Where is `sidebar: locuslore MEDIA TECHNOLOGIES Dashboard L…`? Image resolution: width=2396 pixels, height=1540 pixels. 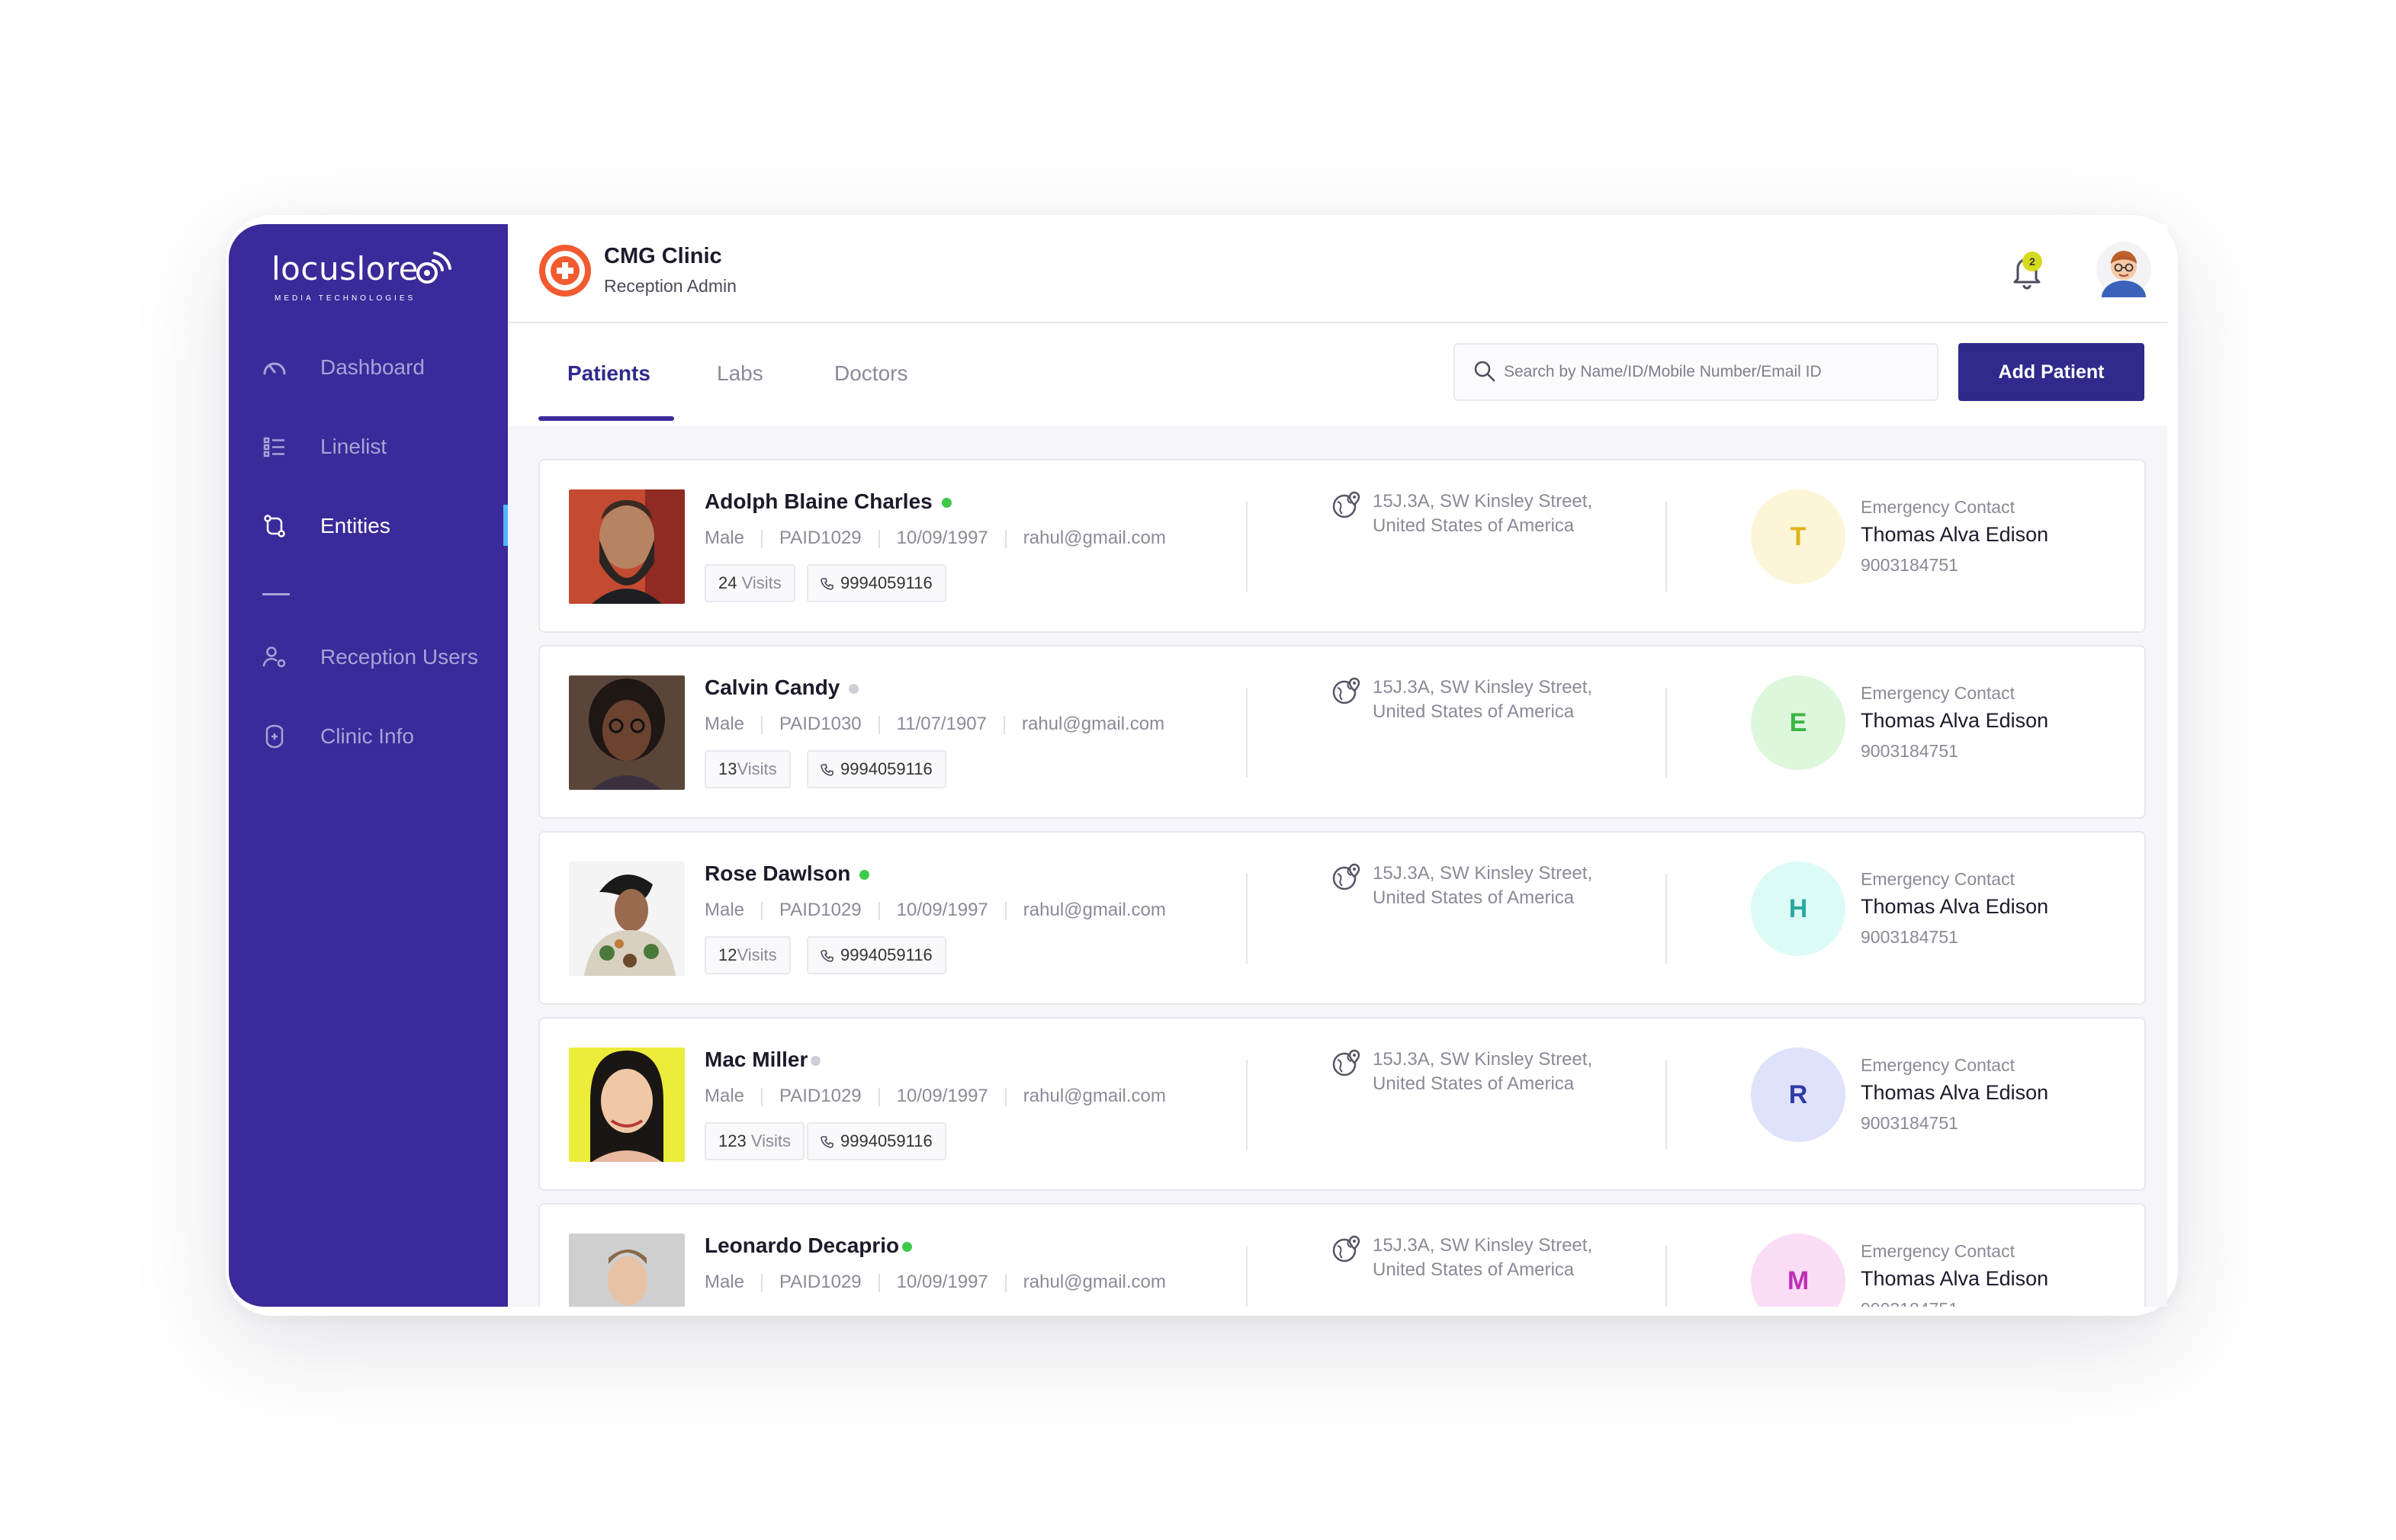
sidebar: locuslore MEDIA TECHNOLOGIES Dashboard L… is located at coordinates (369, 766).